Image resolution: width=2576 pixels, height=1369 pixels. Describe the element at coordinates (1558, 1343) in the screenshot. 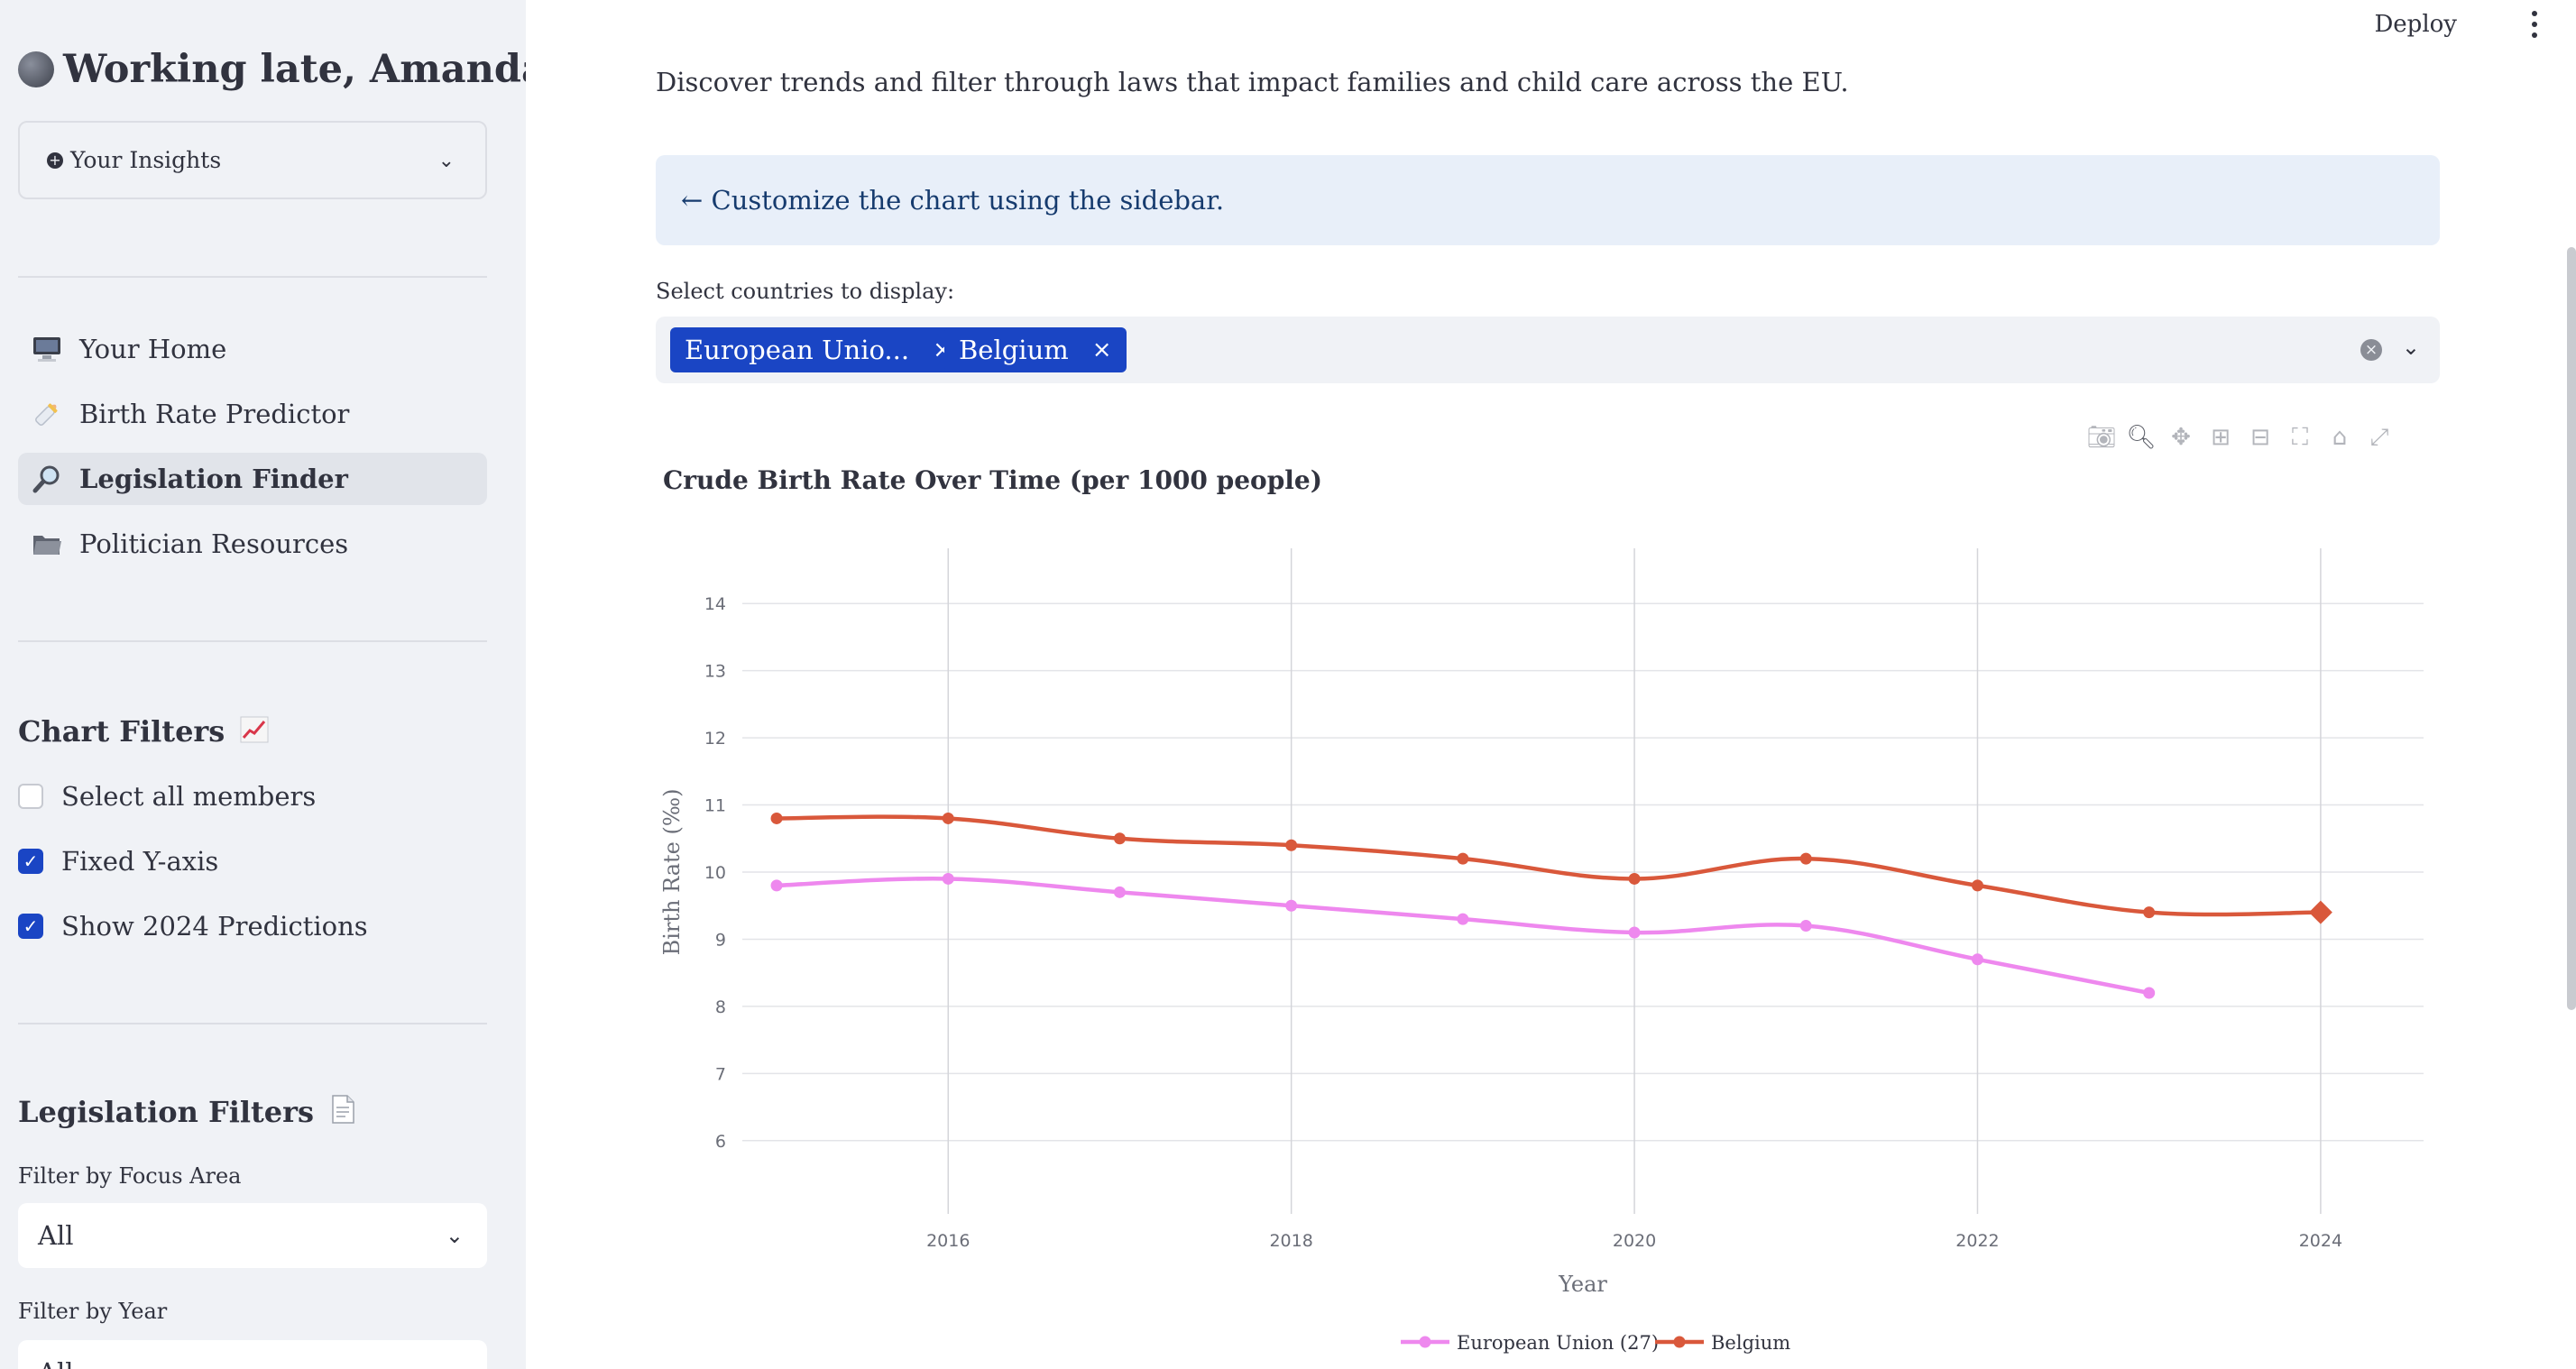

I see `legend-label: European Union (27)` at that location.